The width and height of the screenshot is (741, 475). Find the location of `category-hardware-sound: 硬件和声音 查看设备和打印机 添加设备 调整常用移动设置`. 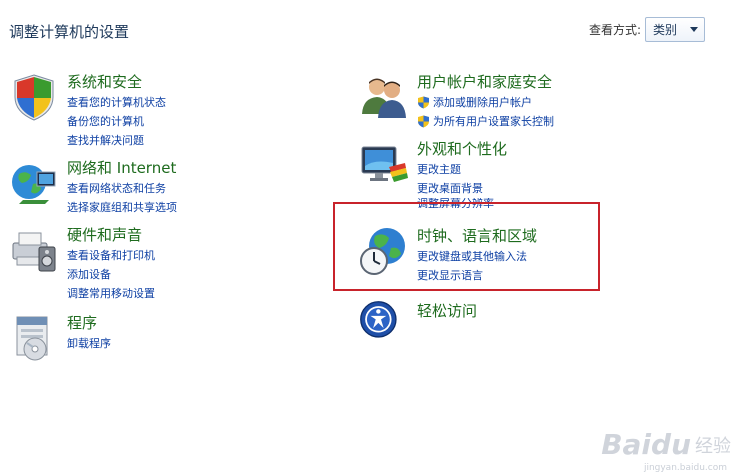

category-hardware-sound: 硬件和声音 查看设备和打印机 添加设备 调整常用移动设置 is located at coordinates (82, 264).